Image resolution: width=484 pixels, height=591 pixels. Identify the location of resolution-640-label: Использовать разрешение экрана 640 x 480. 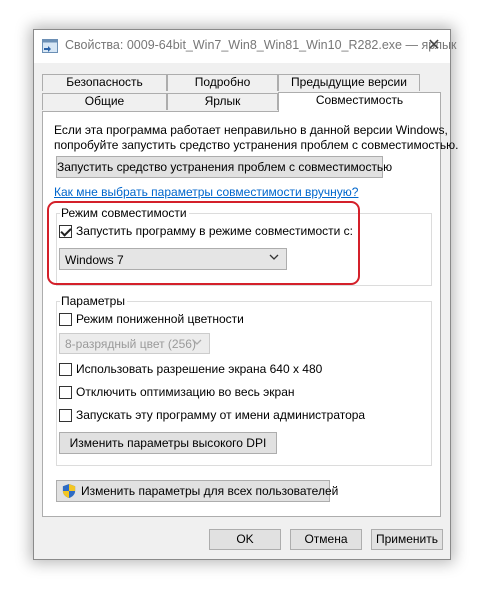
(199, 369).